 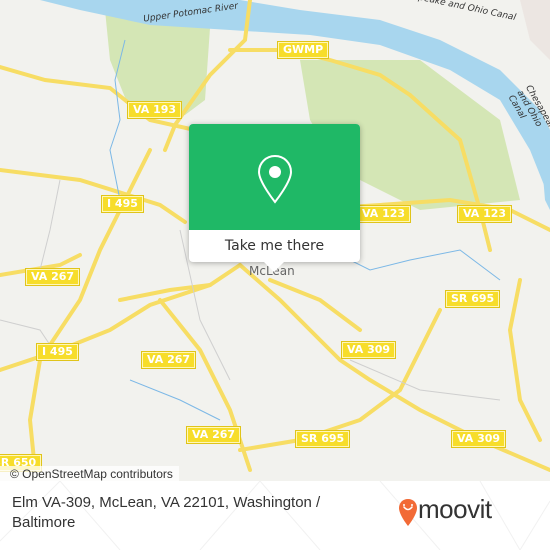 What do you see at coordinates (303, 50) in the screenshot?
I see `road-shield: GWMP` at bounding box center [303, 50].